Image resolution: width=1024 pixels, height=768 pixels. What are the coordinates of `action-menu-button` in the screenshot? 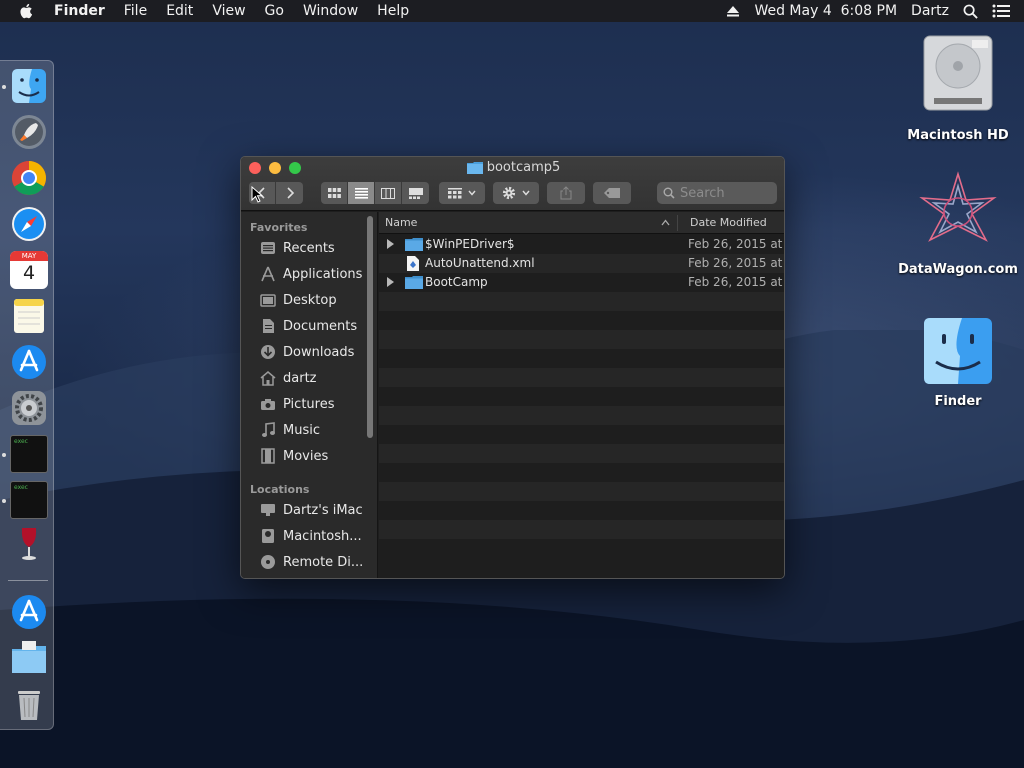 It's located at (516, 193).